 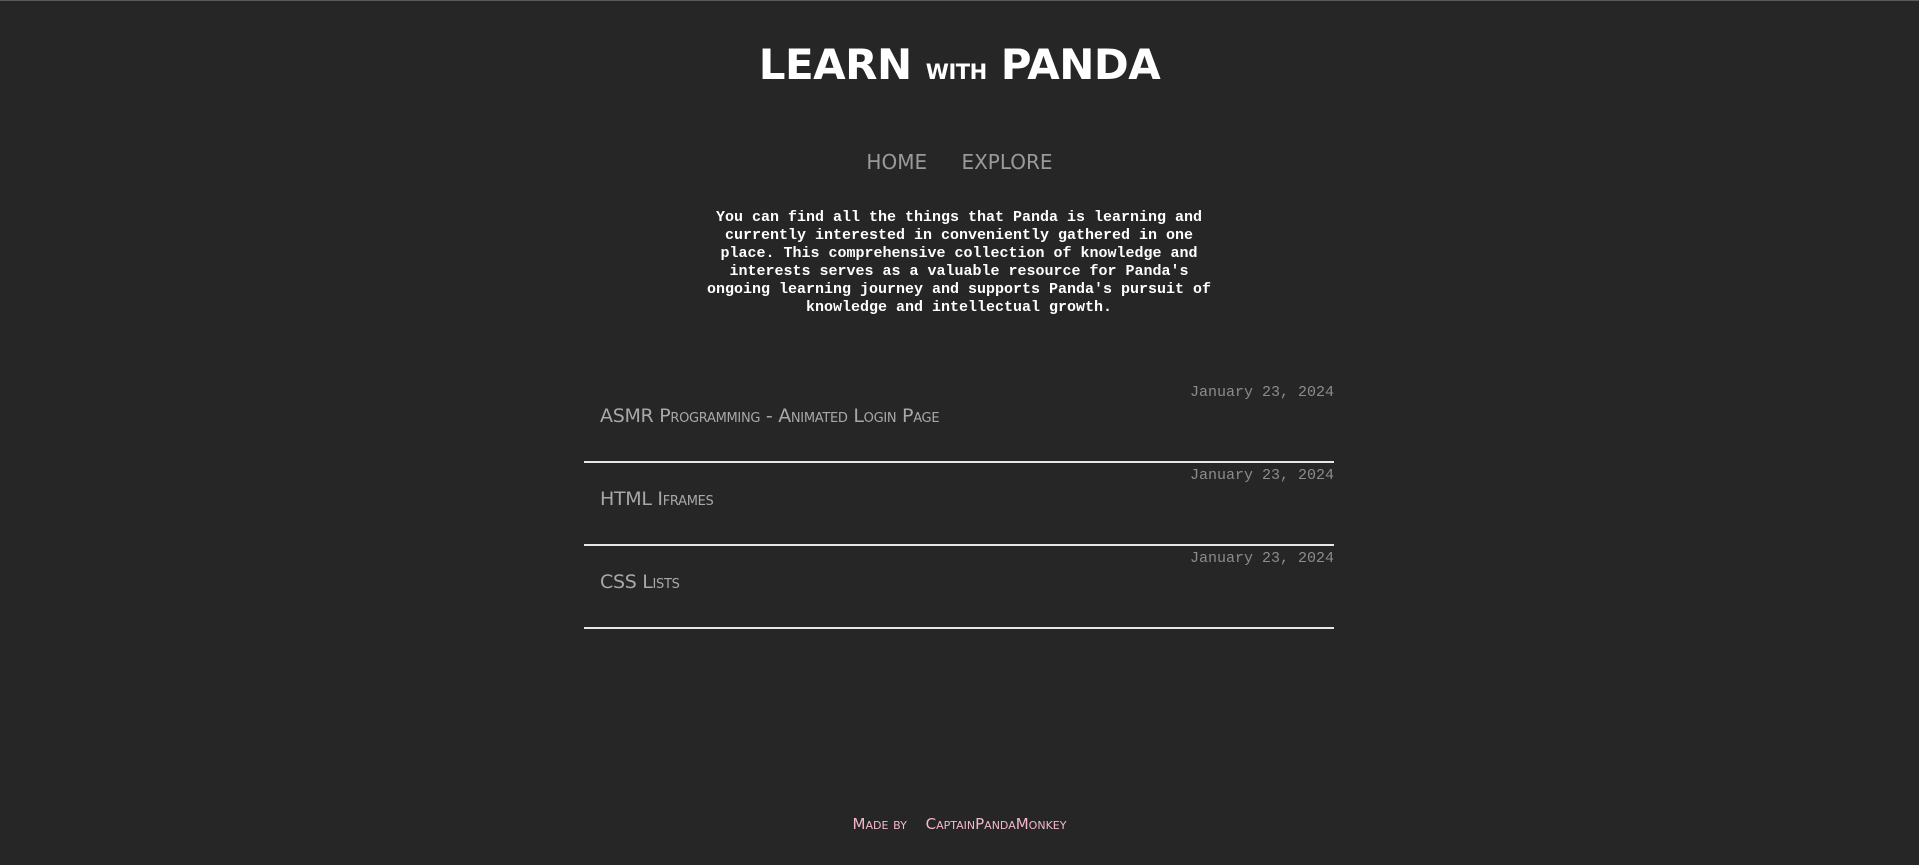 I want to click on post-title-link: ASMR Programming - Animated Login Page, so click(x=770, y=416).